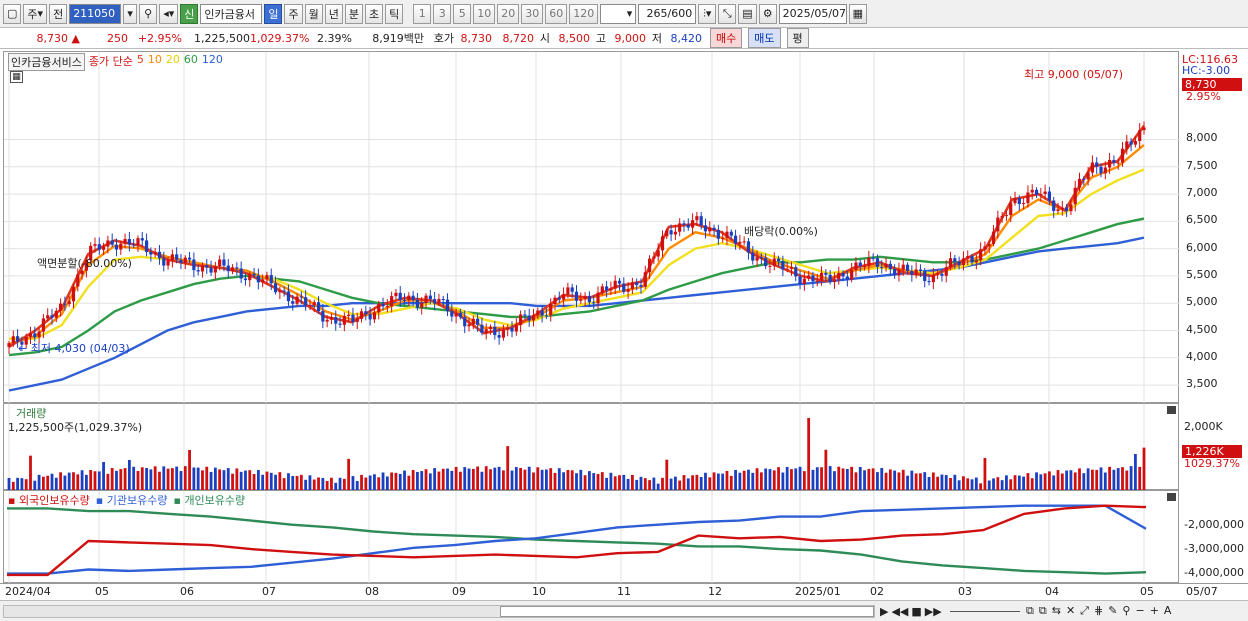 This screenshot has width=1248, height=621. Describe the element at coordinates (12, 13) in the screenshot. I see `window-icon: ▢` at that location.